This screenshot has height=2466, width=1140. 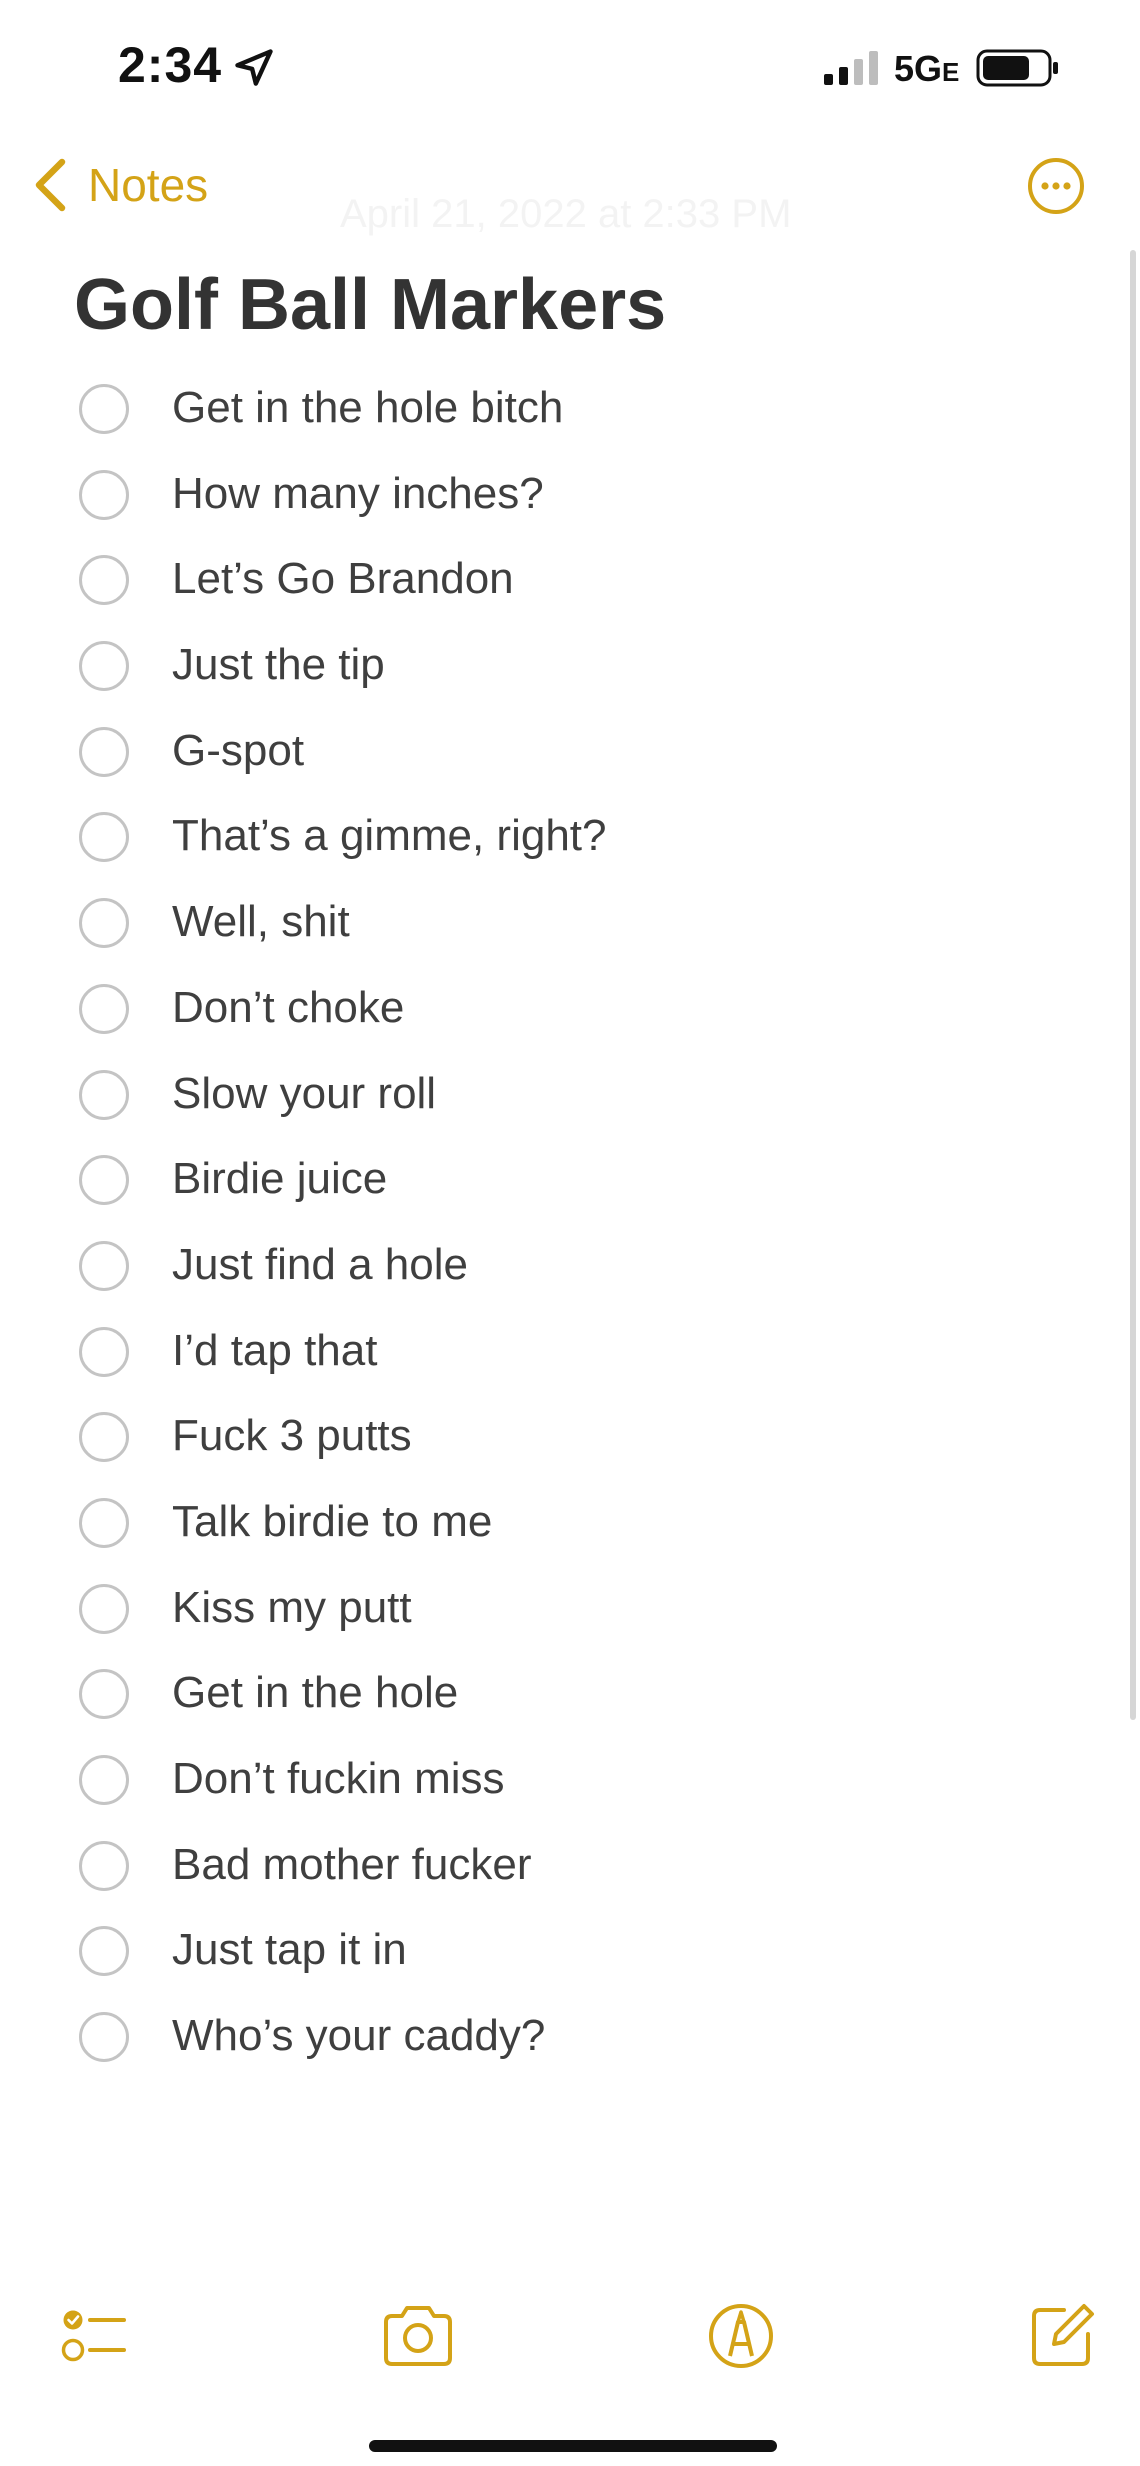 I want to click on camera-icon, so click(x=418, y=2336).